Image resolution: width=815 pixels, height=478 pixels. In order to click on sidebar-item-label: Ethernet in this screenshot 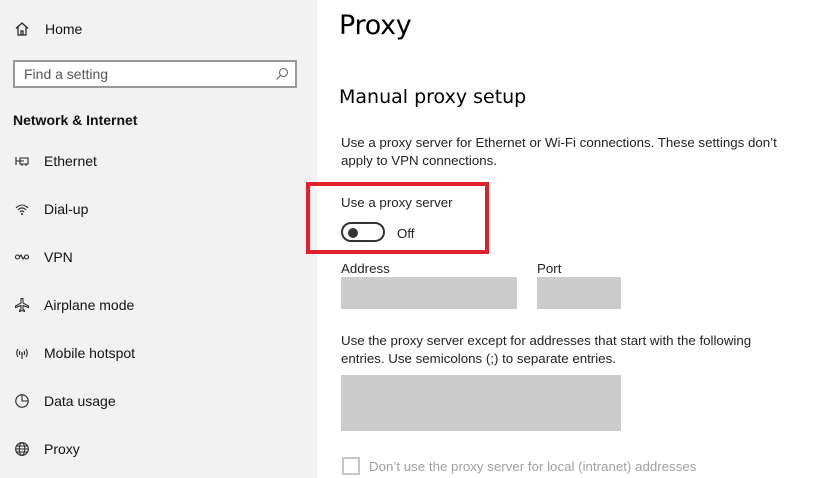, I will do `click(70, 161)`.